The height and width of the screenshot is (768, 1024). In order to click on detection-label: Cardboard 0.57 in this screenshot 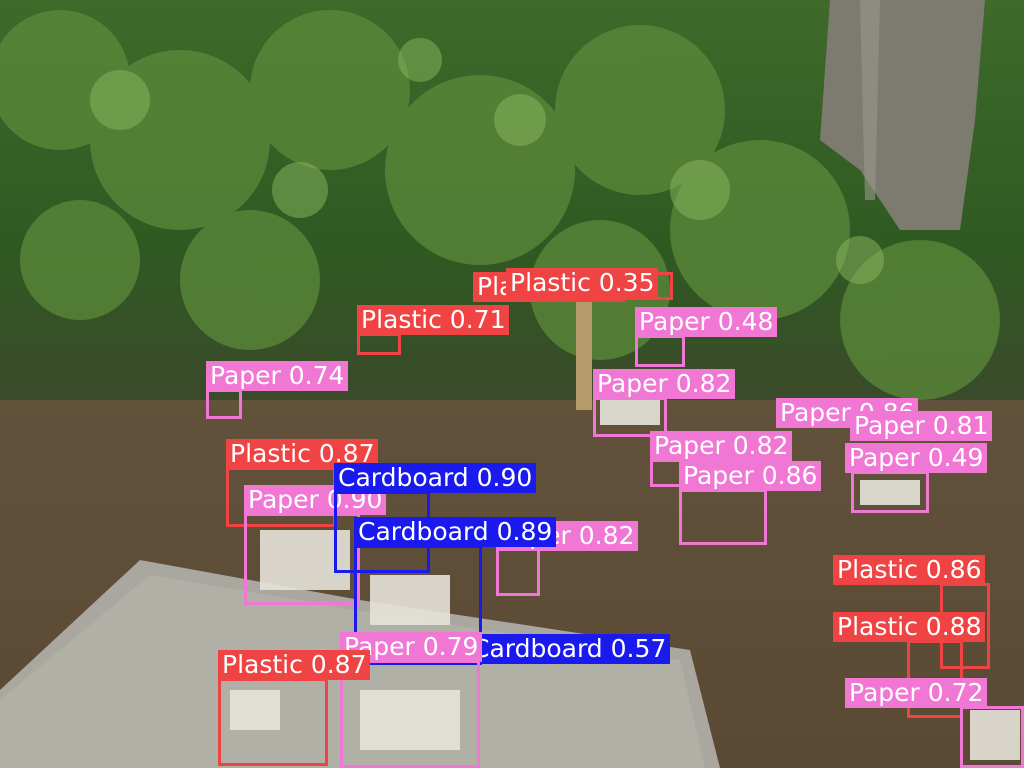, I will do `click(569, 649)`.